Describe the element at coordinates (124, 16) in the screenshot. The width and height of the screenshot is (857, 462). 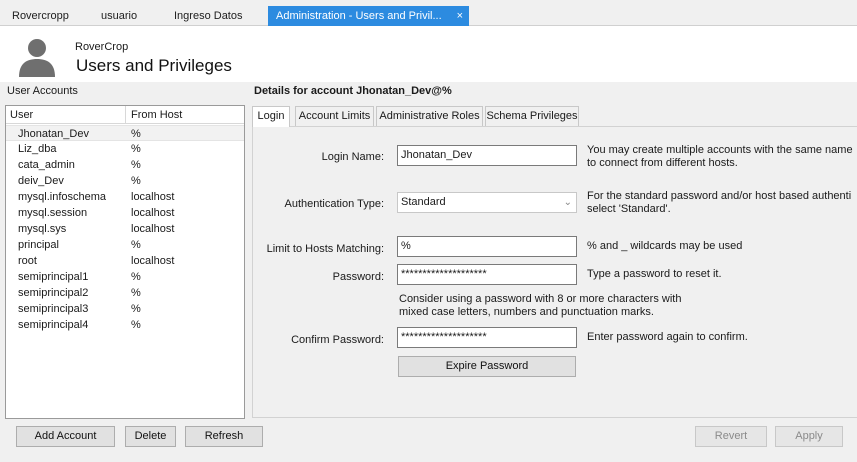
I see `tab-usuario: usuario` at that location.